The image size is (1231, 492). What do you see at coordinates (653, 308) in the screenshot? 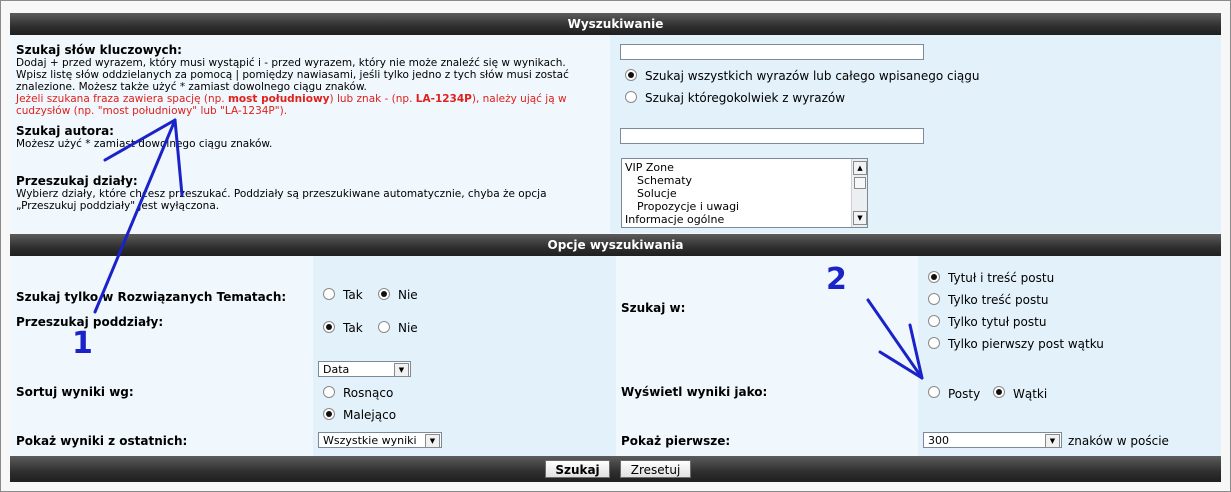
I see `search-in-label: Szukaj w:` at bounding box center [653, 308].